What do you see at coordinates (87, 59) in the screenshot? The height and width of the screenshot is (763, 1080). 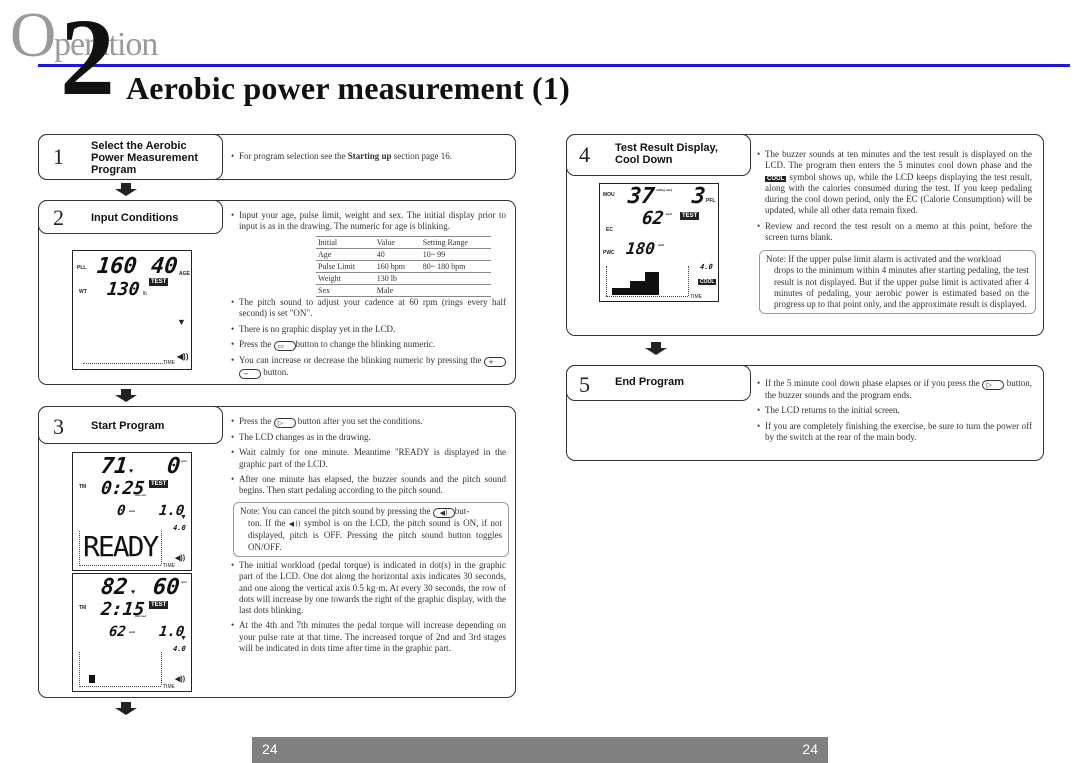 I see `chapter-number: 2` at bounding box center [87, 59].